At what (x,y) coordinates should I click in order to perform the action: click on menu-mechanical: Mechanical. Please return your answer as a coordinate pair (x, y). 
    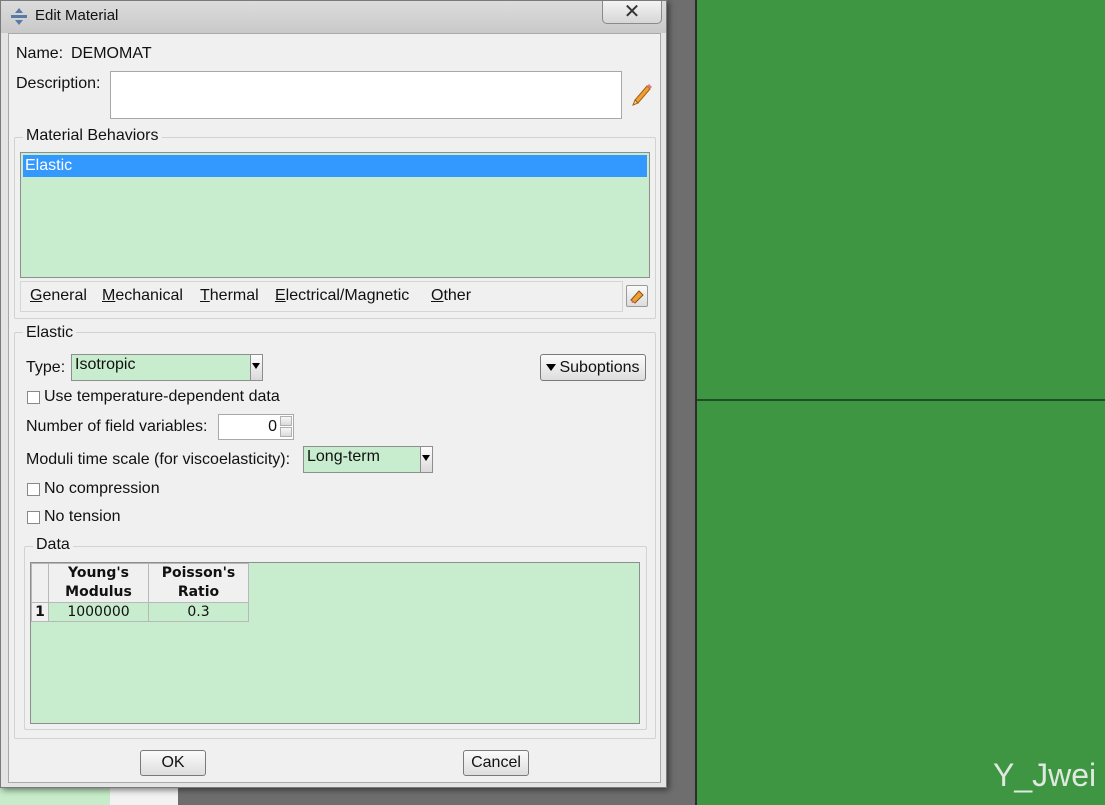
    Looking at the image, I should click on (142, 296).